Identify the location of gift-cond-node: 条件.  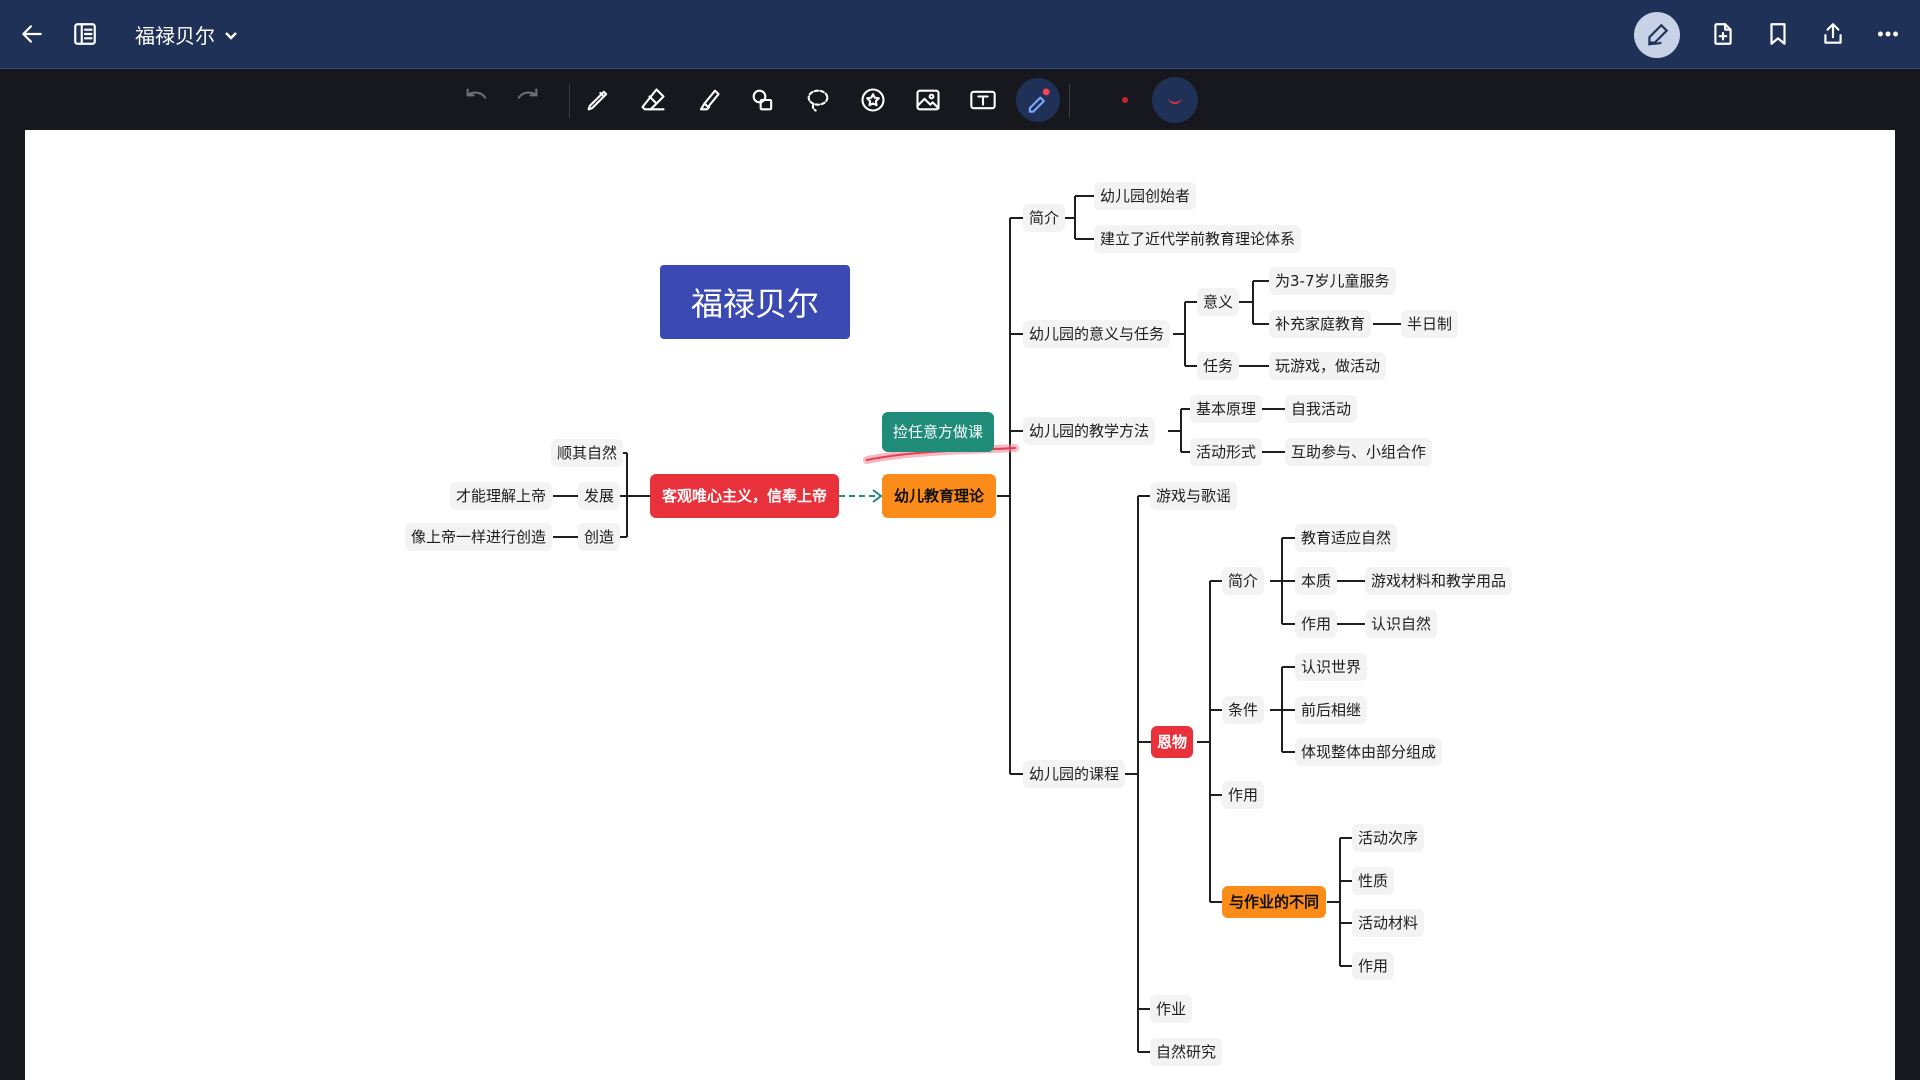
(1243, 710).